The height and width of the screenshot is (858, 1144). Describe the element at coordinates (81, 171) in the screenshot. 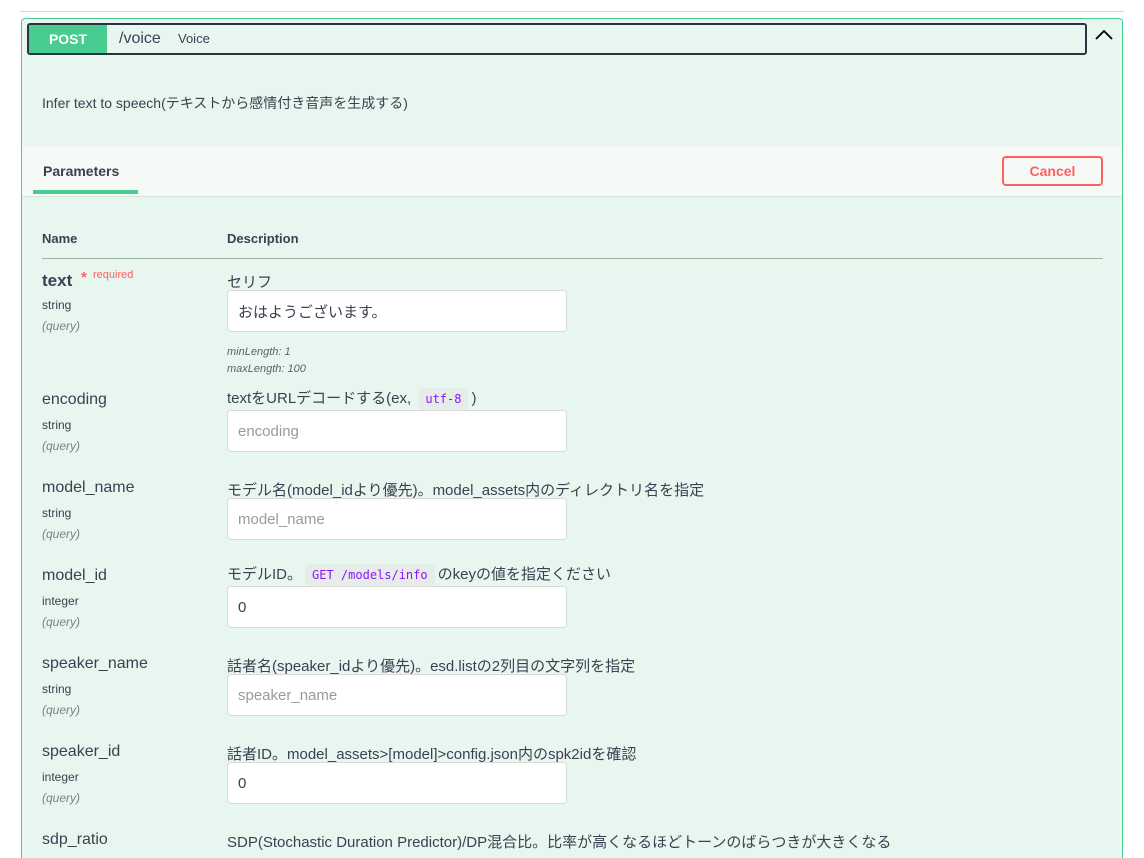

I see `tab-parameters-label: Parameters` at that location.